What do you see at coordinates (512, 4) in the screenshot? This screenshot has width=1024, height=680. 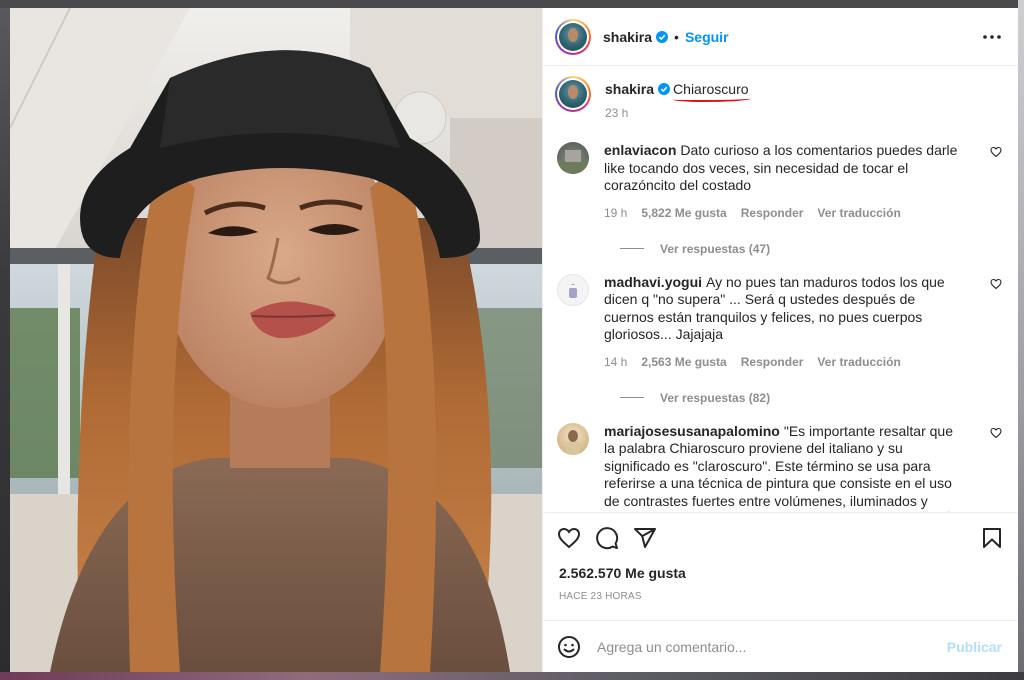 I see `backdrop-top-strip` at bounding box center [512, 4].